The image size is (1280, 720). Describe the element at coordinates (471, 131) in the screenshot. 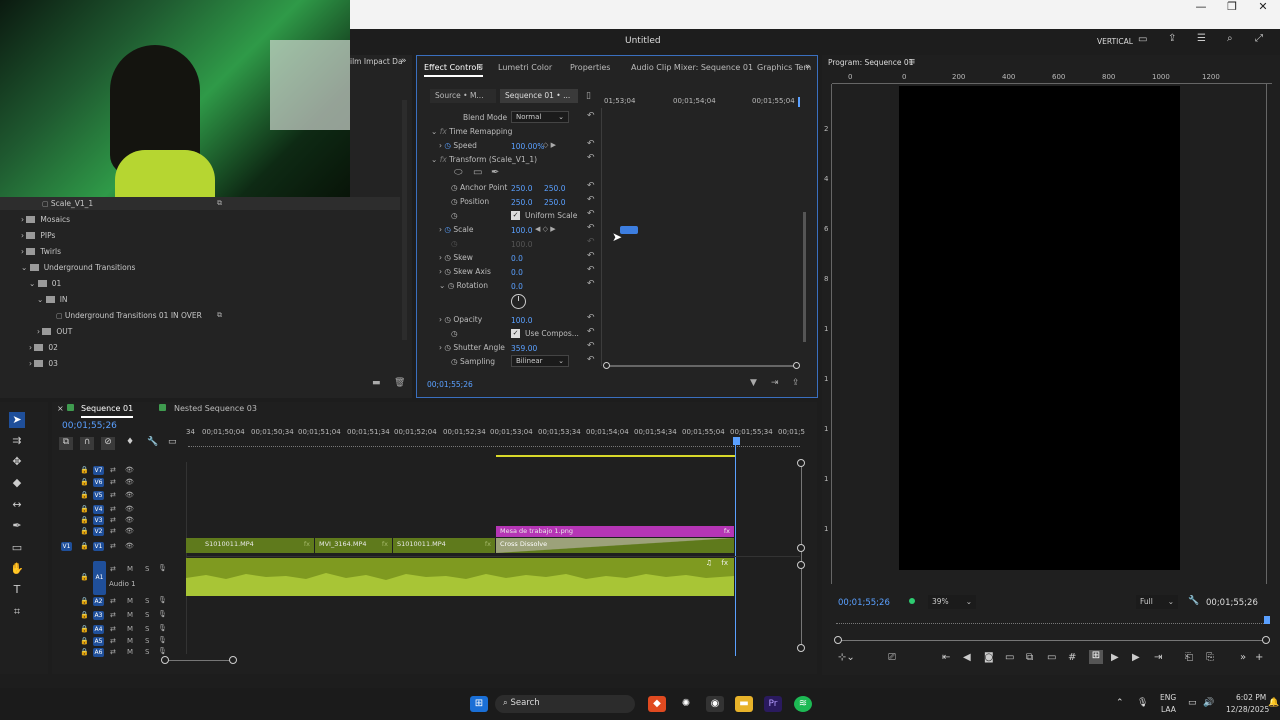

I see `time-remapping-row: ⌄ fx Time Remapping` at that location.